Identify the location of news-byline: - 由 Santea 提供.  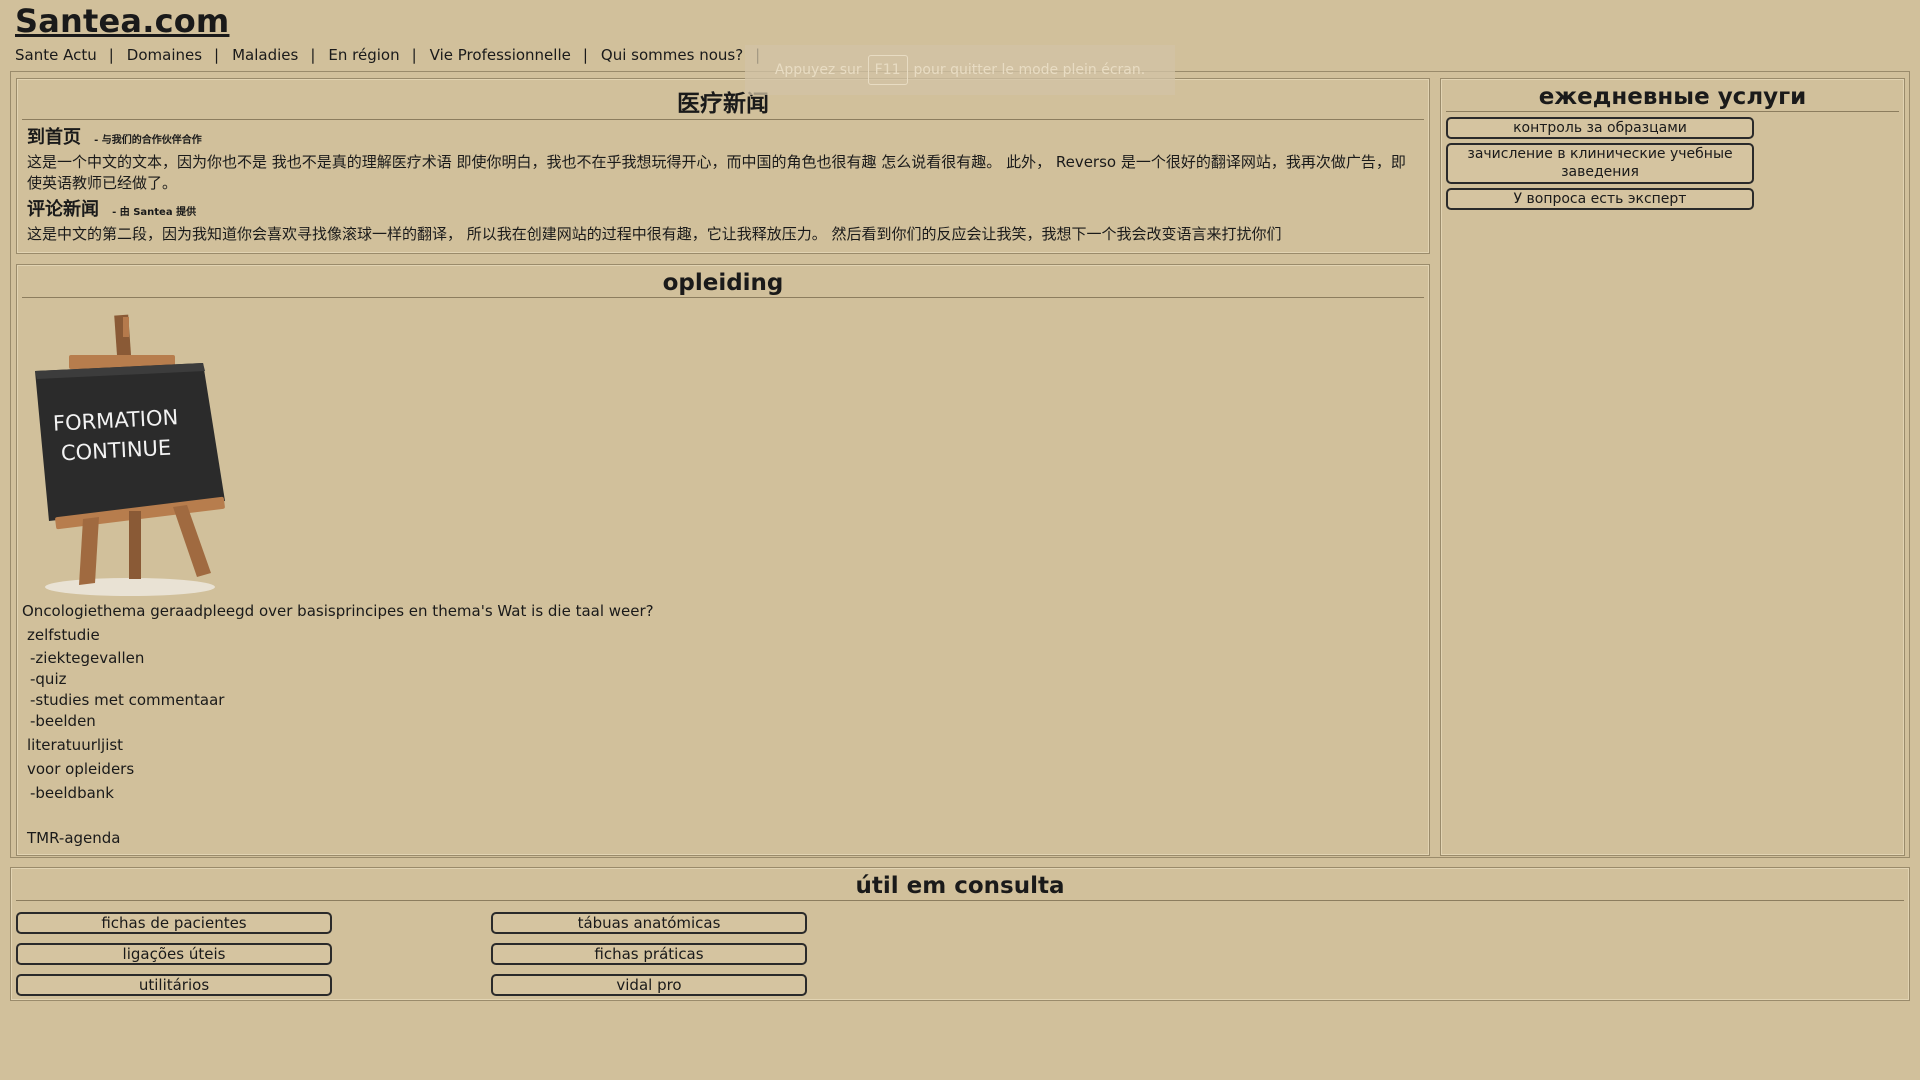
(154, 212).